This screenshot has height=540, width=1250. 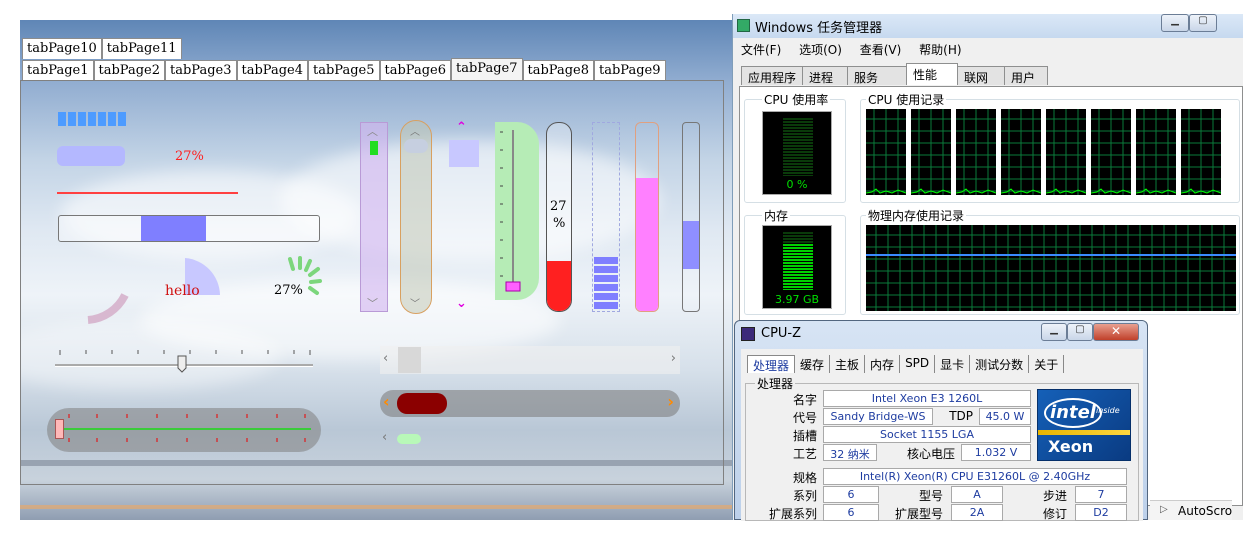 I want to click on tab-page7: tabPage7, so click(x=487, y=69).